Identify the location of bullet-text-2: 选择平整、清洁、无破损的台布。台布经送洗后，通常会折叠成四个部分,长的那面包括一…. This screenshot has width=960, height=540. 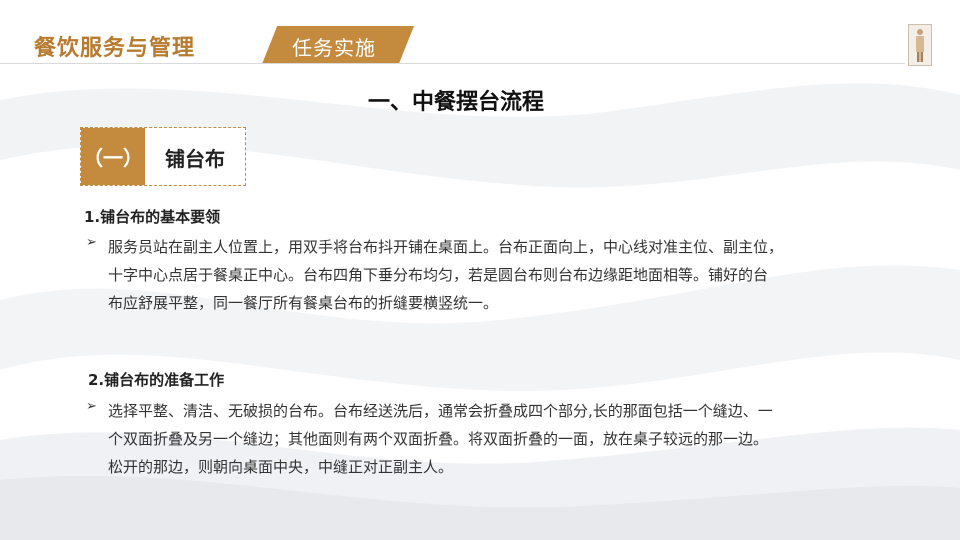
(440, 439).